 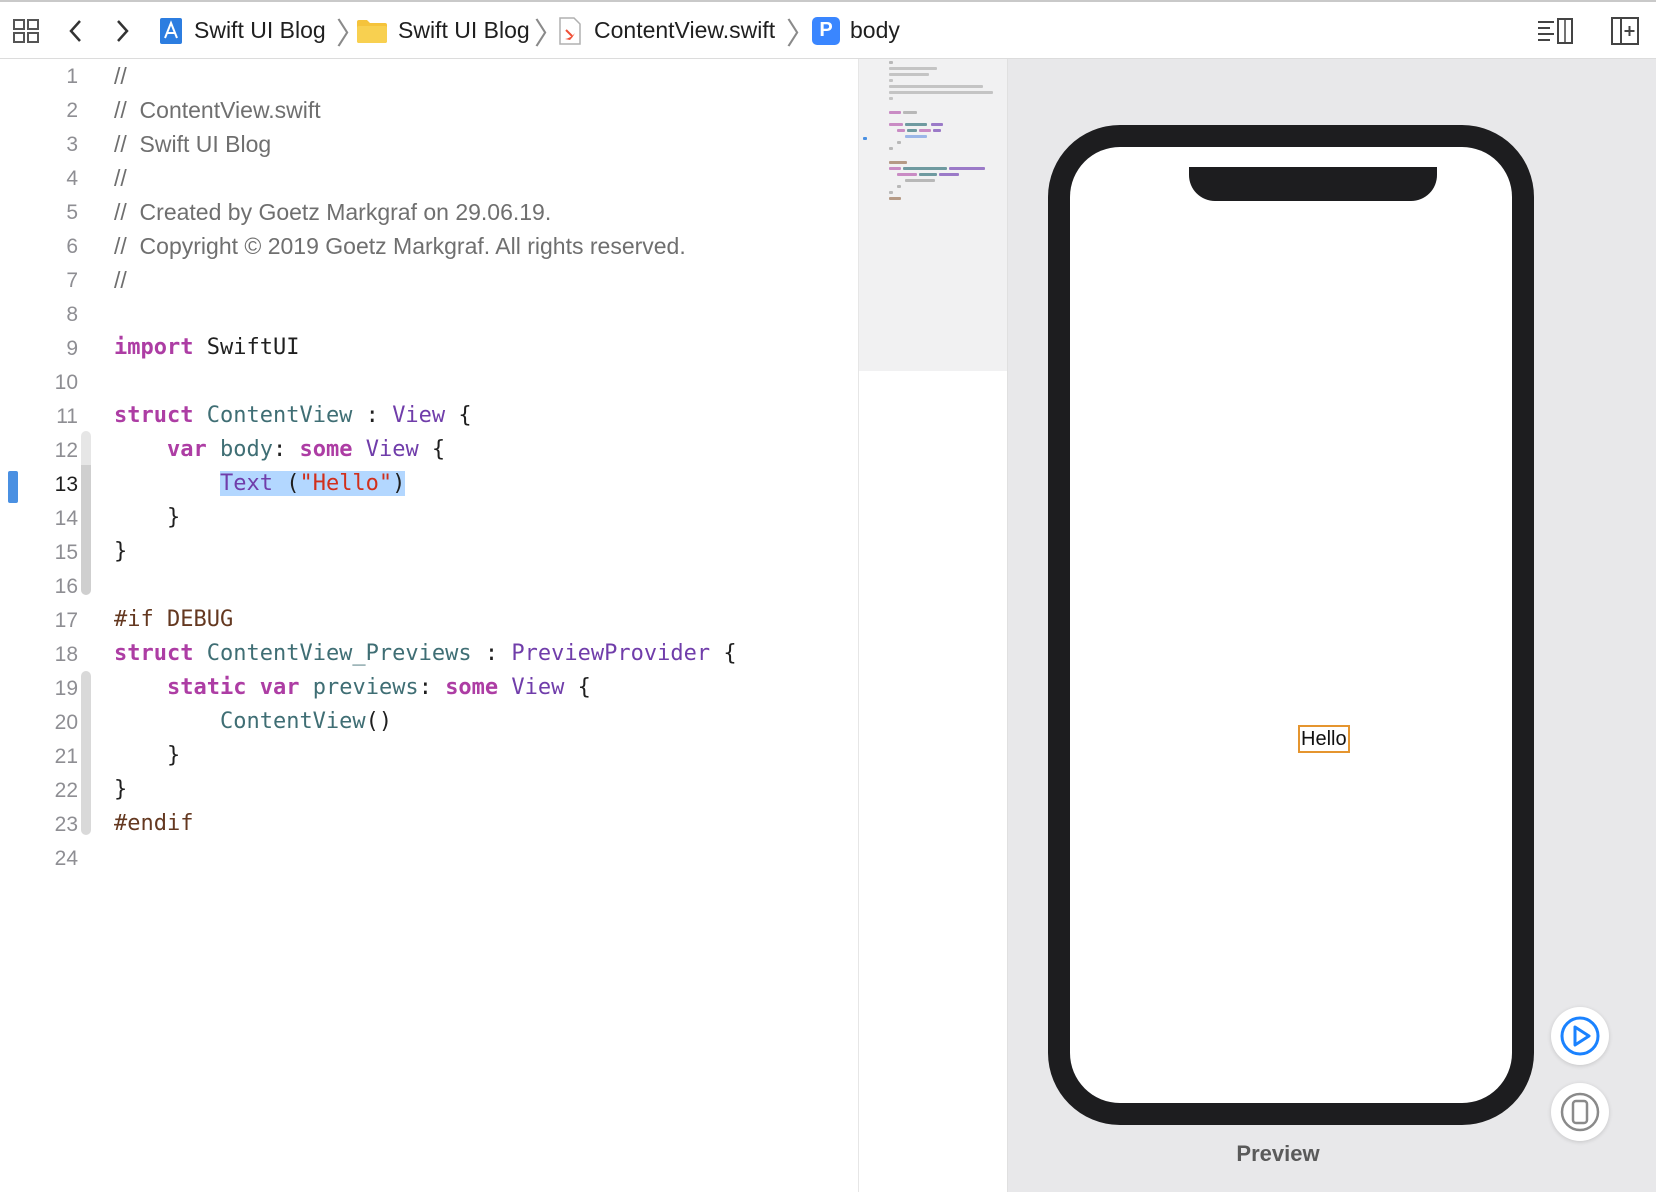 What do you see at coordinates (217, 110) in the screenshot?
I see `code-line: // ContentView.swift` at bounding box center [217, 110].